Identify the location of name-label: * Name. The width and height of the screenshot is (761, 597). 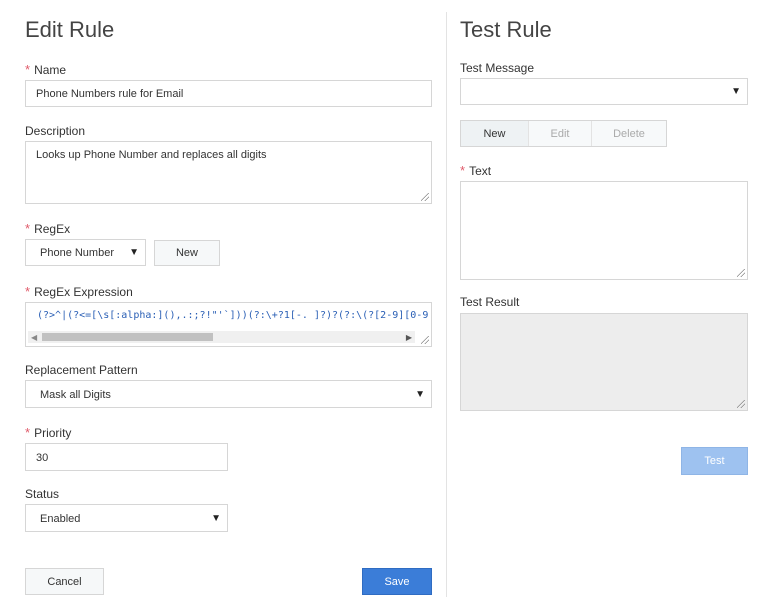
(46, 69).